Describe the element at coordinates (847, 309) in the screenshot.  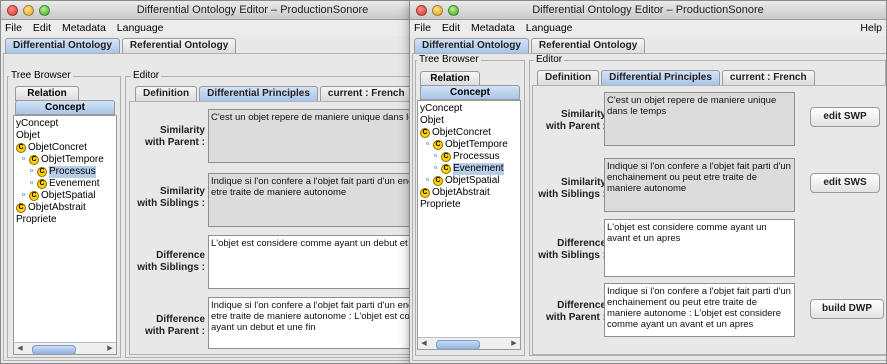
I see `build-dwp-button: build DWP` at that location.